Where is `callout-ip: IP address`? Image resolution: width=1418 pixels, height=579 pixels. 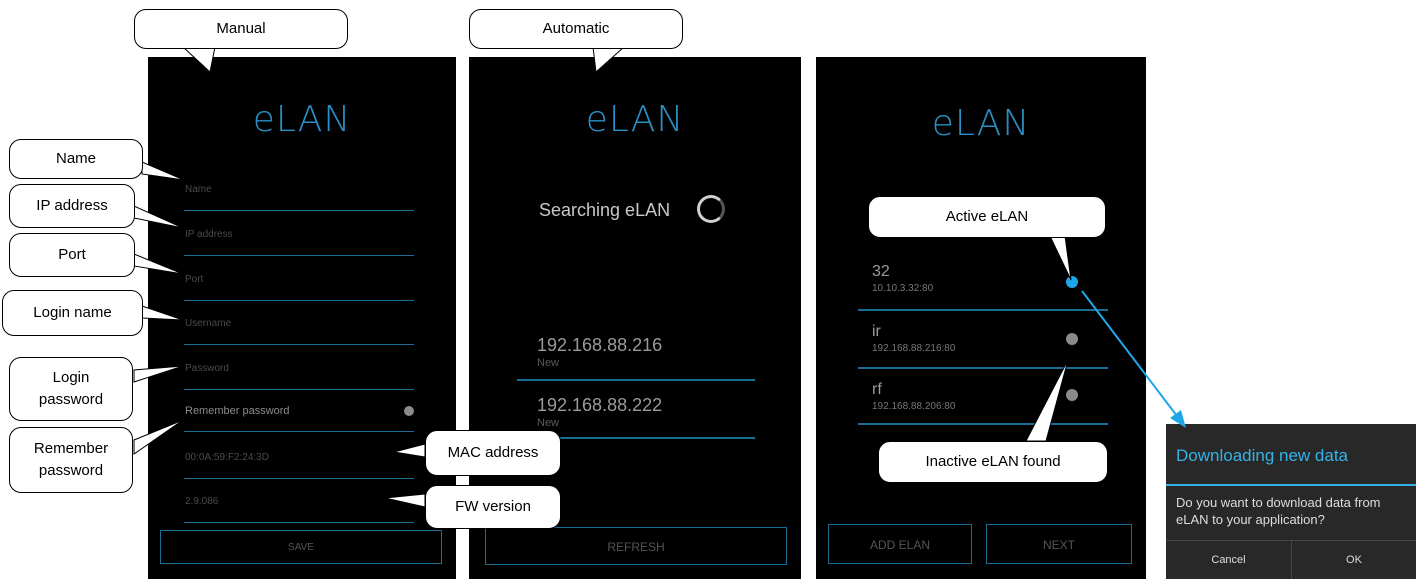
callout-ip: IP address is located at coordinates (72, 206).